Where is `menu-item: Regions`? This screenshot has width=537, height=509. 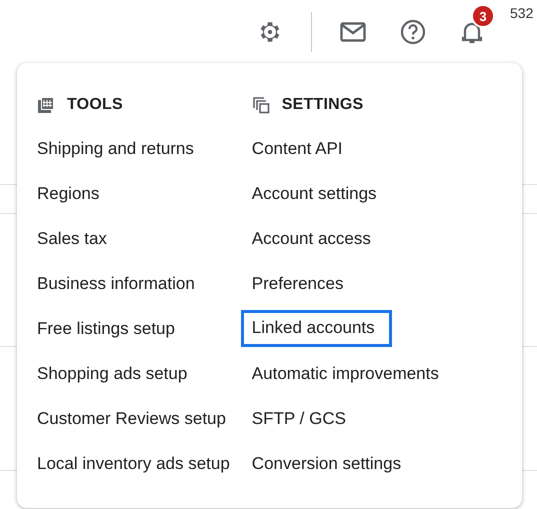
menu-item: Regions is located at coordinates (68, 193).